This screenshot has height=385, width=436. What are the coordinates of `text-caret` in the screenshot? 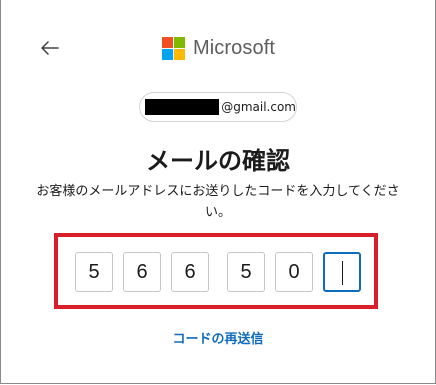 It's located at (342, 272).